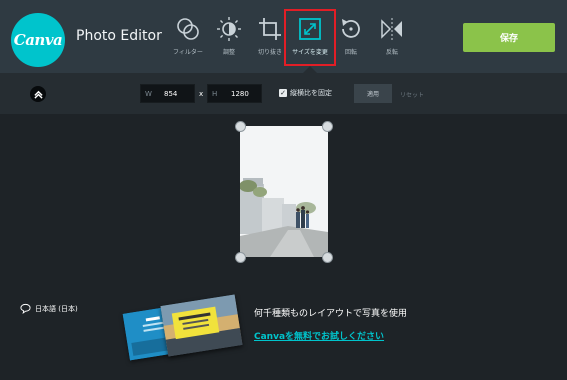 The width and height of the screenshot is (567, 380). I want to click on height-value: 1280, so click(240, 93).